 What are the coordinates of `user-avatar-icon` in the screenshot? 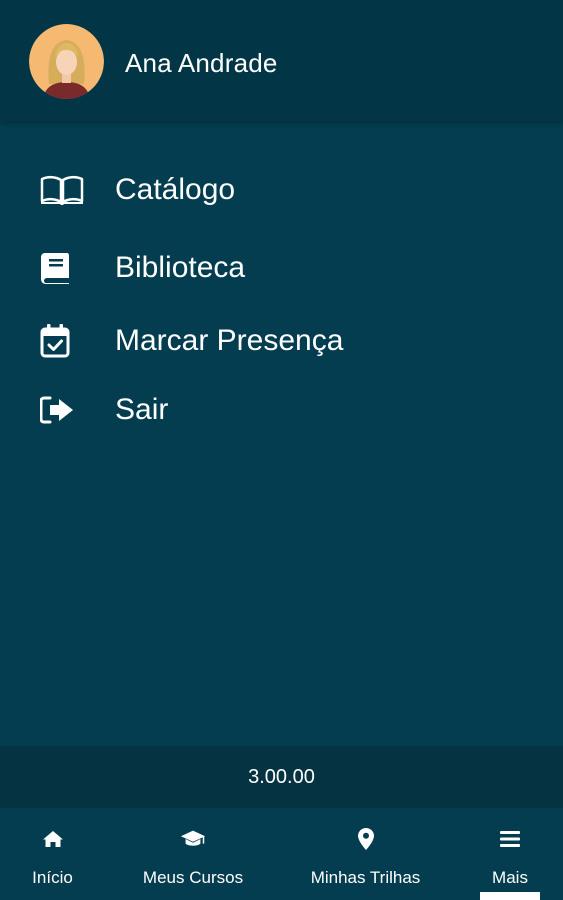 It's located at (66, 61).